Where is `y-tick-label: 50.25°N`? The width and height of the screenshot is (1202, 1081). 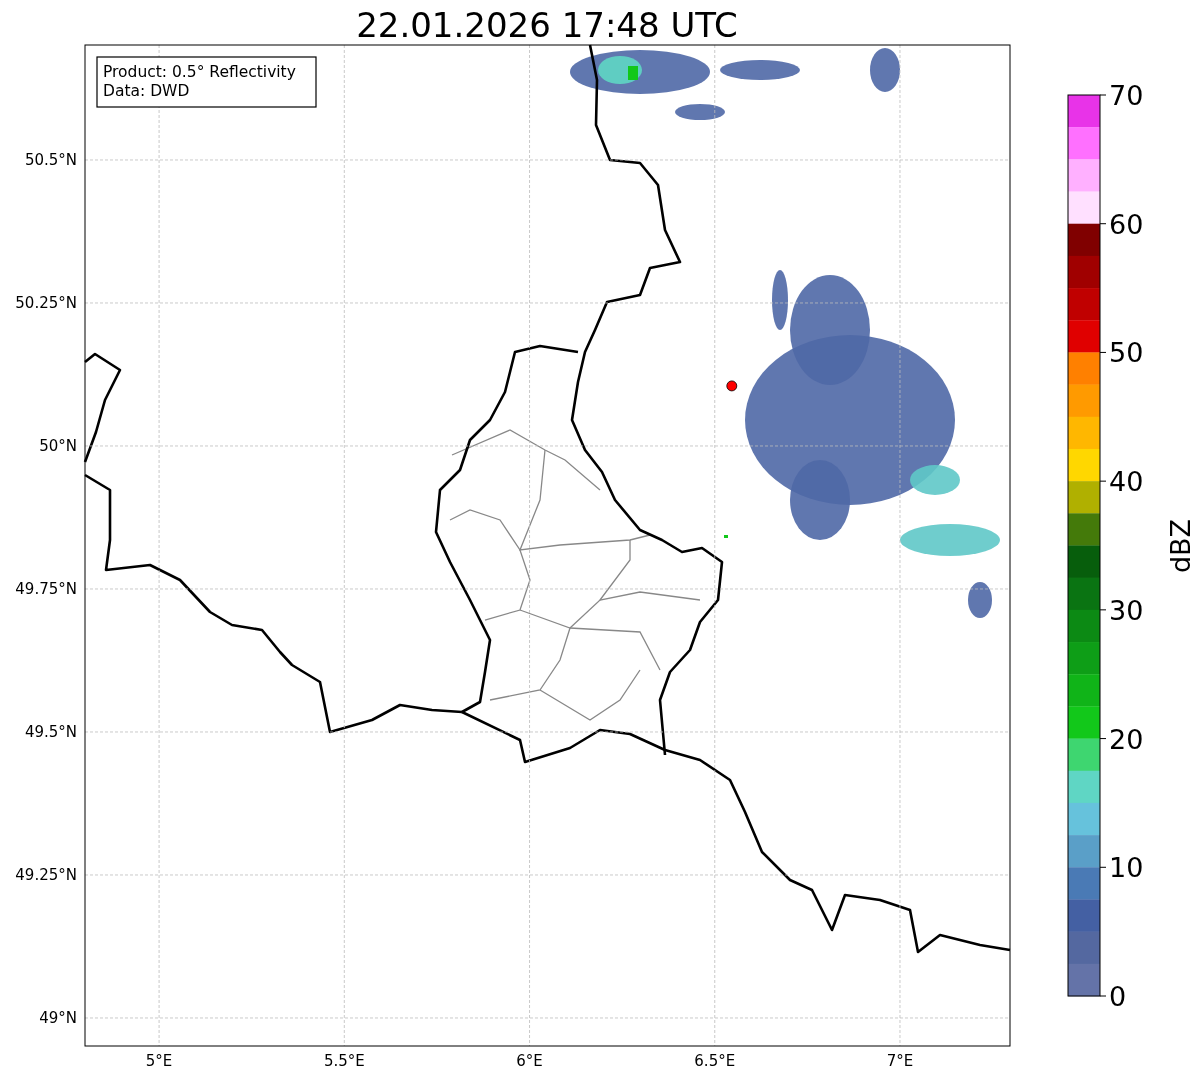
y-tick-label: 50.25°N is located at coordinates (46, 302).